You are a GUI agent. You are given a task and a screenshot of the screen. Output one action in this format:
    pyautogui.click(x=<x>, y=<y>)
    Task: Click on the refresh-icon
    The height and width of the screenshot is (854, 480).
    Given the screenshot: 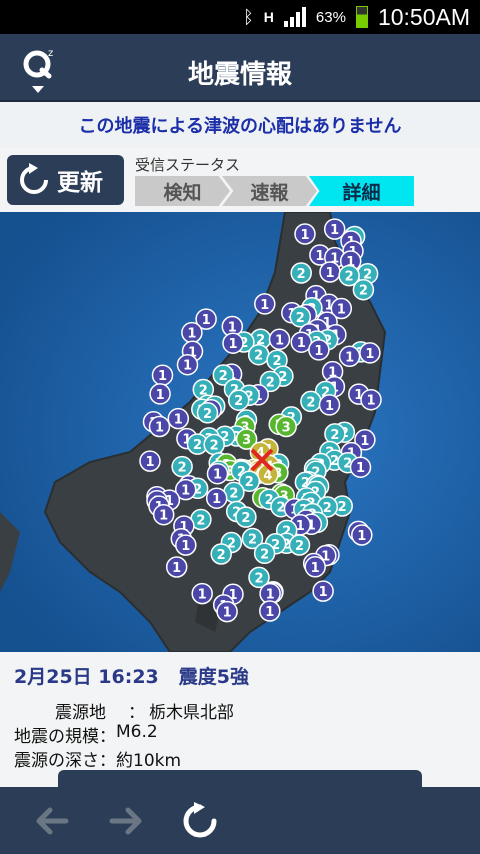 What is the action you would take?
    pyautogui.click(x=34, y=178)
    